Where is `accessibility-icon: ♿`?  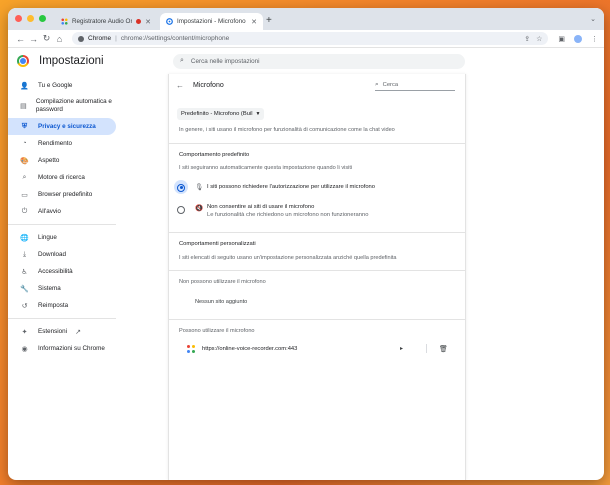
accessibility-icon: ♿ is located at coordinates (24, 272).